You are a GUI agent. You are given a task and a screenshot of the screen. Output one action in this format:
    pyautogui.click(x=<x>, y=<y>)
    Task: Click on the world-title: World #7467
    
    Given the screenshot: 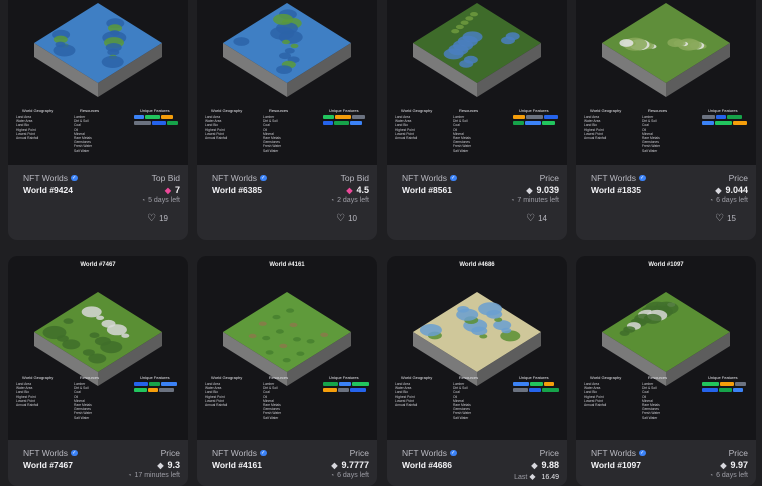 What is the action you would take?
    pyautogui.click(x=98, y=265)
    